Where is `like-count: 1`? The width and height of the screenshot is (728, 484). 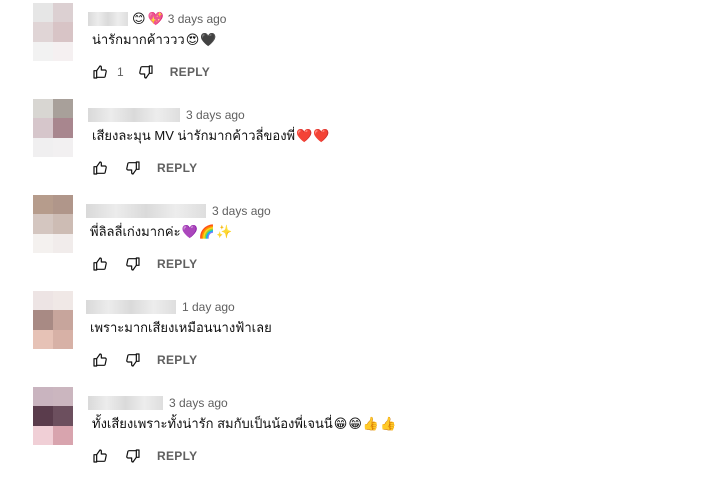 like-count: 1 is located at coordinates (120, 72).